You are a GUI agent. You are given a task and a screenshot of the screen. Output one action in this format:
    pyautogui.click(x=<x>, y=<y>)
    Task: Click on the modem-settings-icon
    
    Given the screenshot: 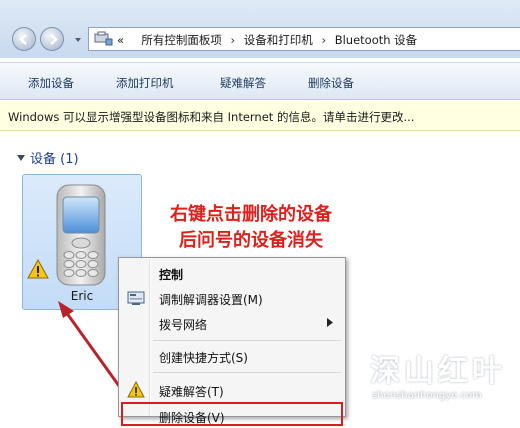 What is the action you would take?
    pyautogui.click(x=136, y=298)
    